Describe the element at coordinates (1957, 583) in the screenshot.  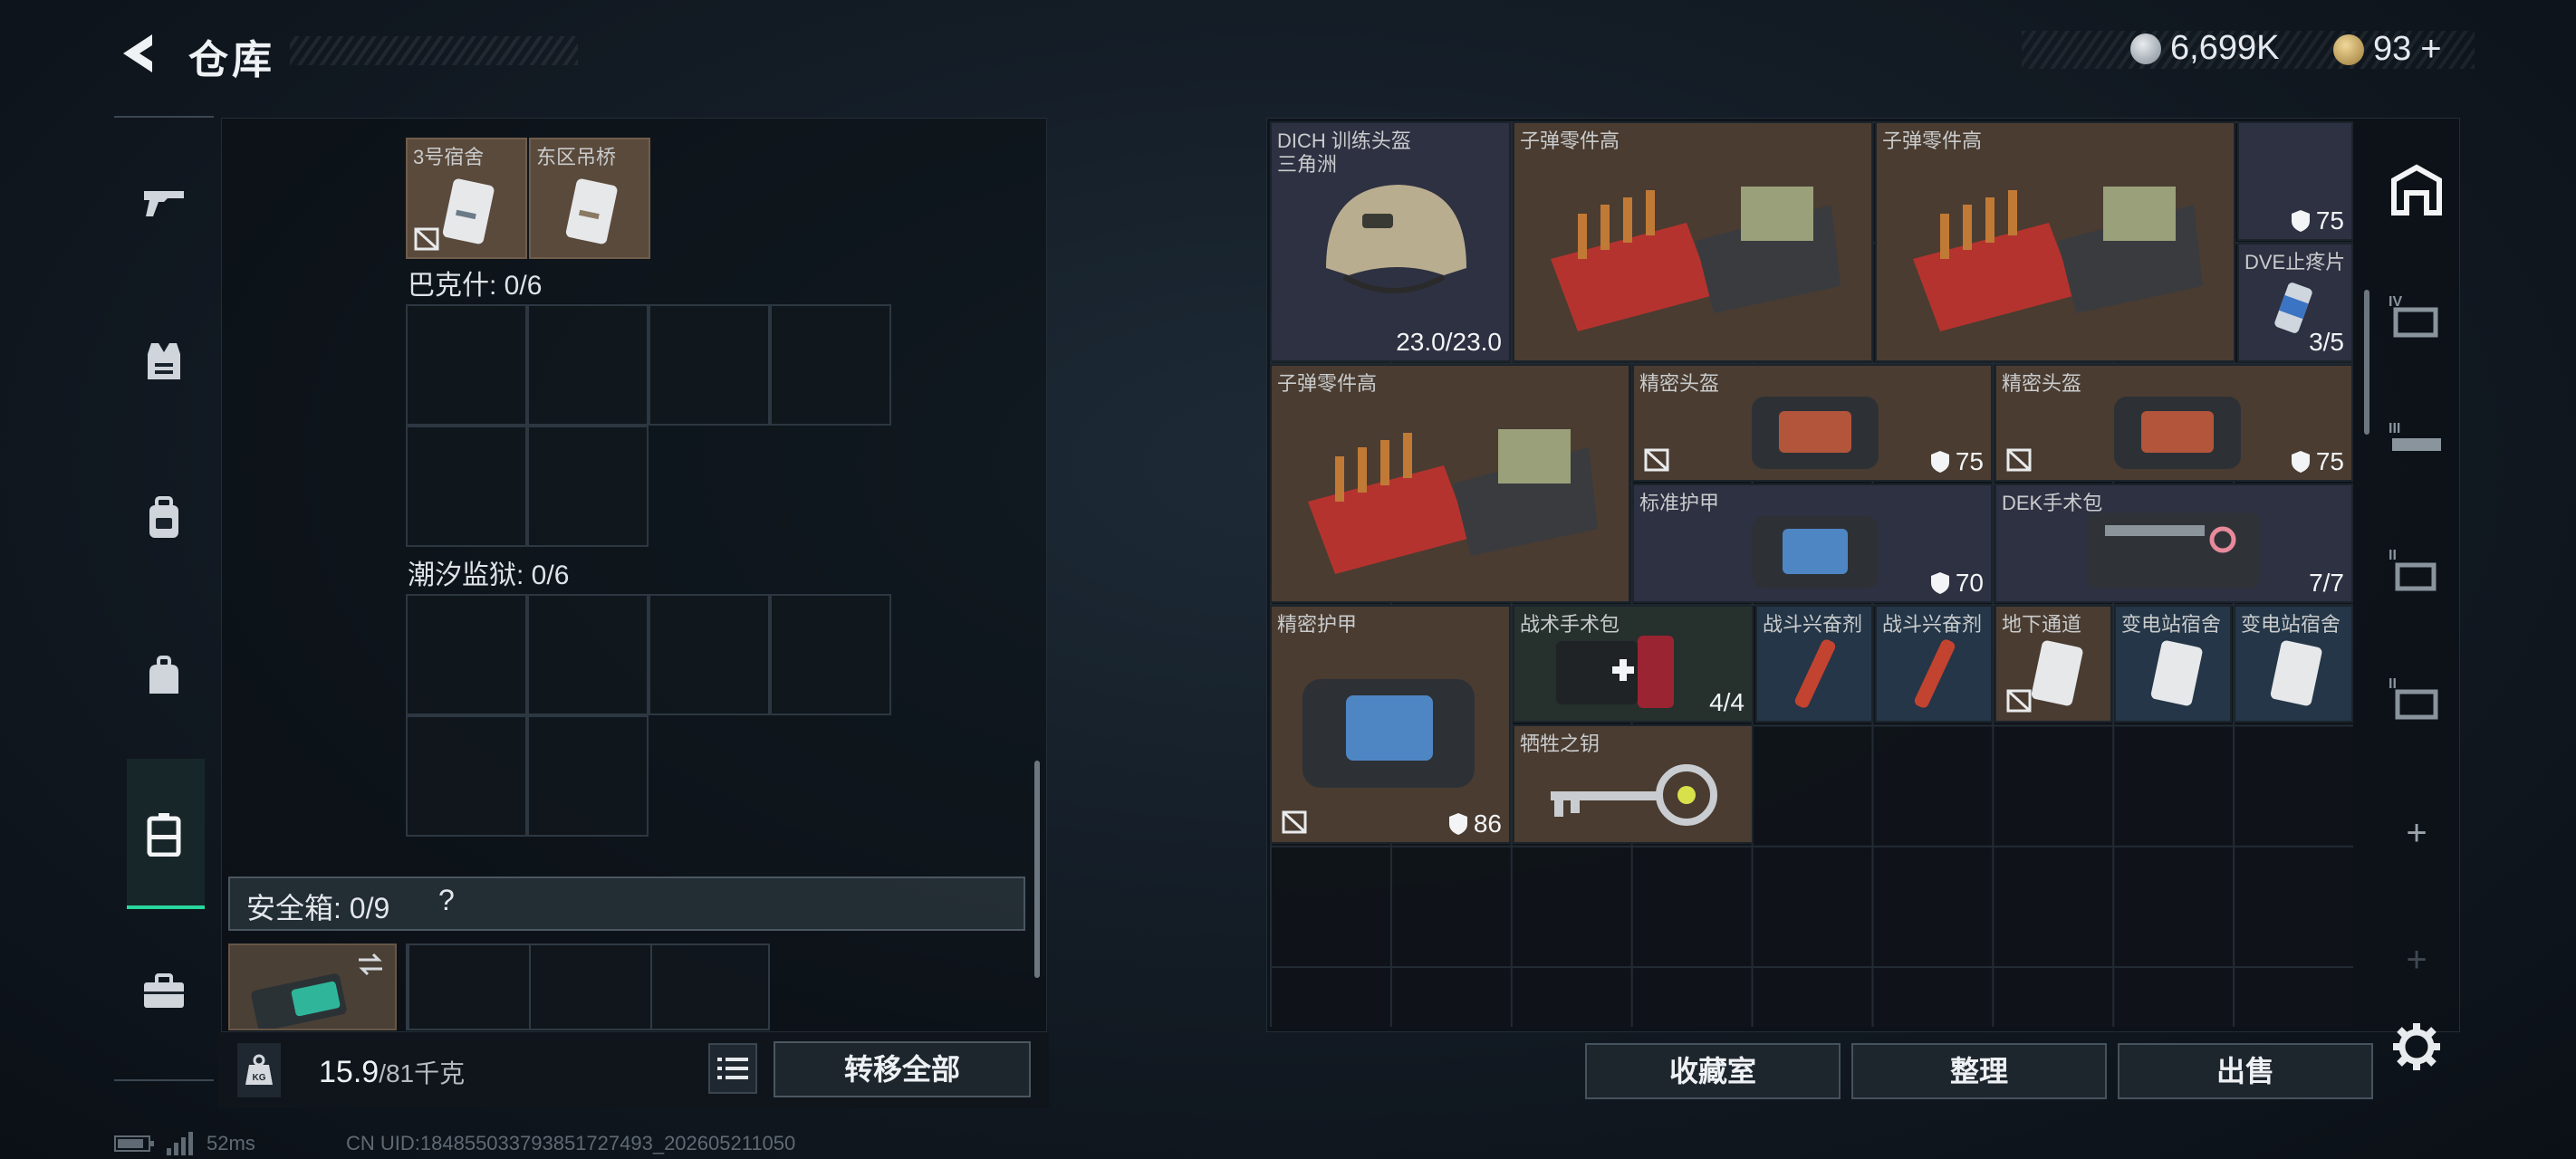
I see `item-armor-level: 70` at that location.